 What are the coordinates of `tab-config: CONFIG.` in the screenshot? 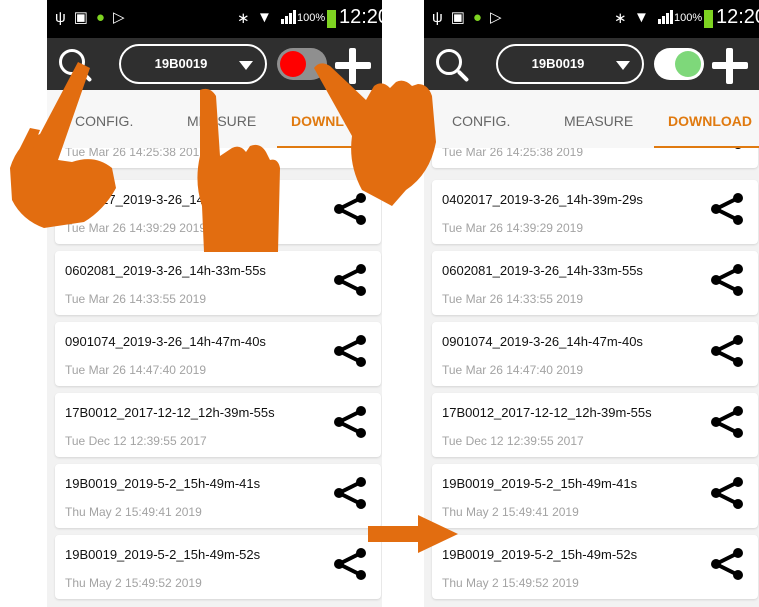 It's located at (481, 121).